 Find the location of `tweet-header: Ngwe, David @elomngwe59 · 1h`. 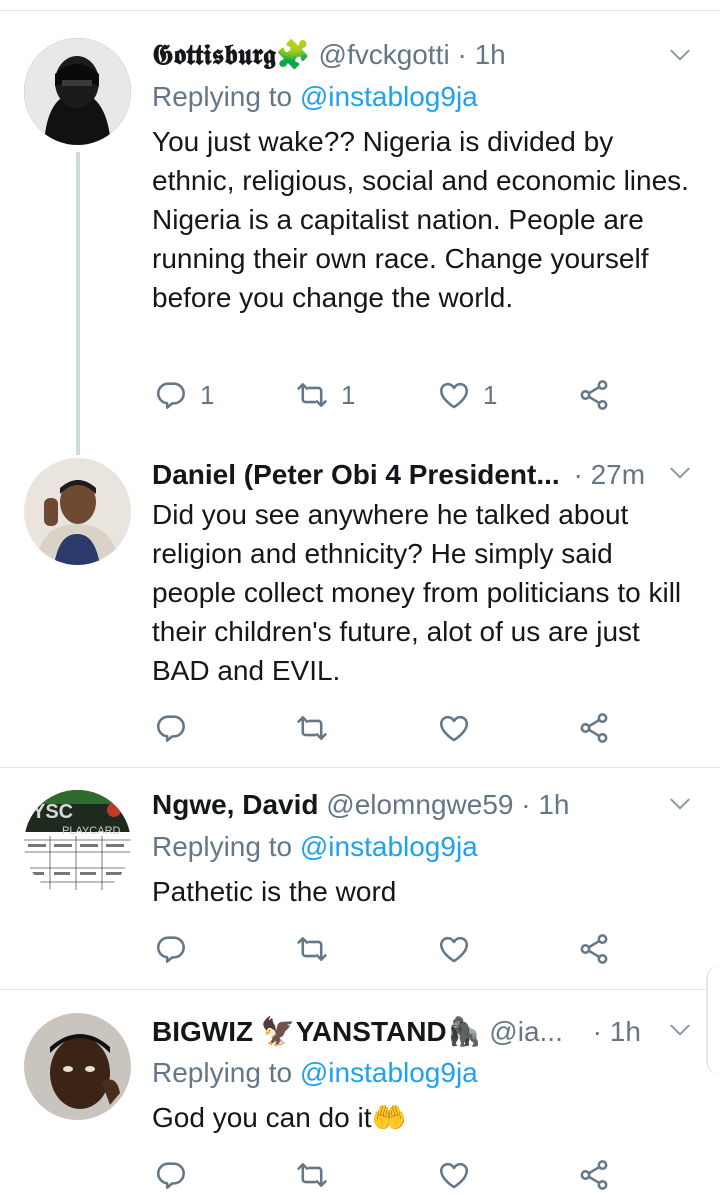

tweet-header: Ngwe, David @elomngwe59 · 1h is located at coordinates (361, 805).